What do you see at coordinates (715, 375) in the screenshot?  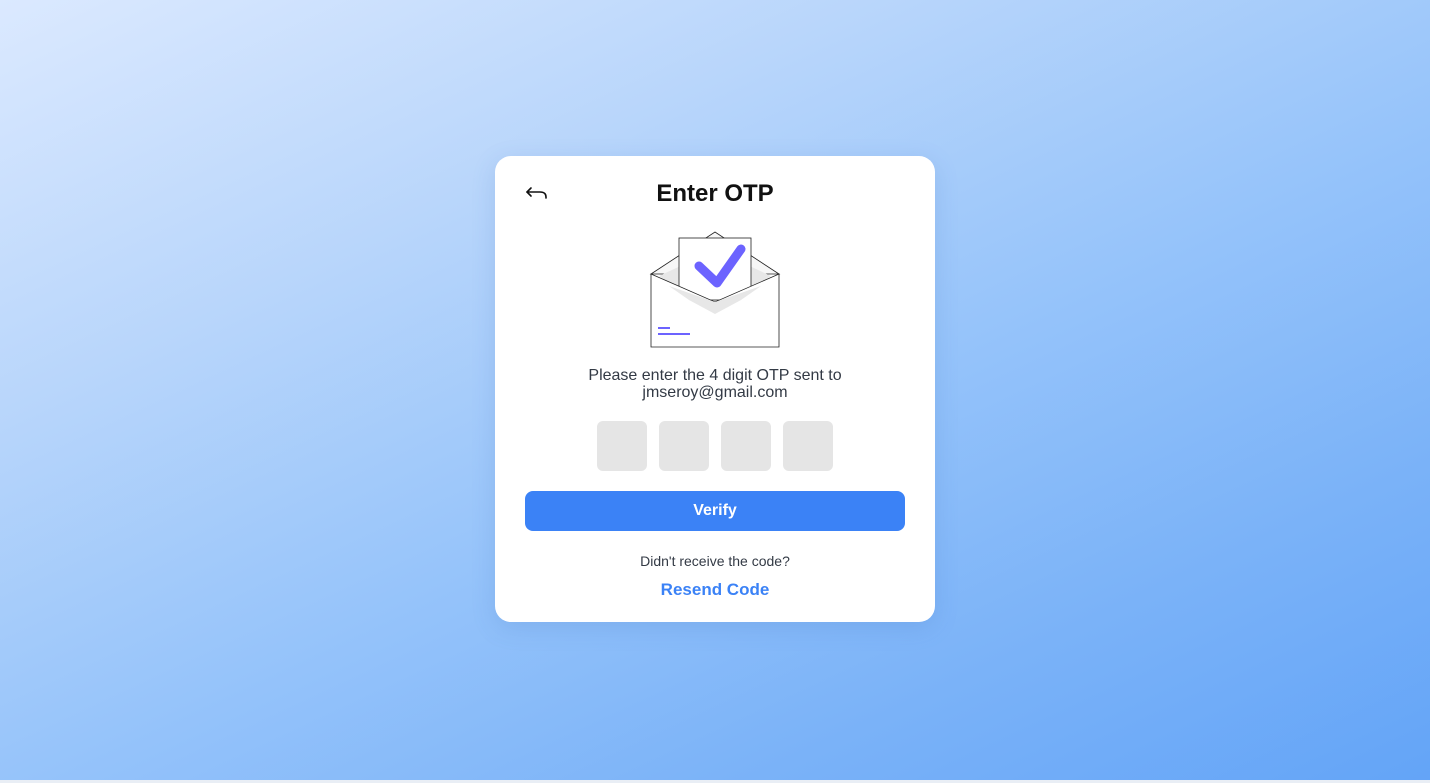 I see `otp-instructions-text: Please enter the 4 digit OTP sent to` at bounding box center [715, 375].